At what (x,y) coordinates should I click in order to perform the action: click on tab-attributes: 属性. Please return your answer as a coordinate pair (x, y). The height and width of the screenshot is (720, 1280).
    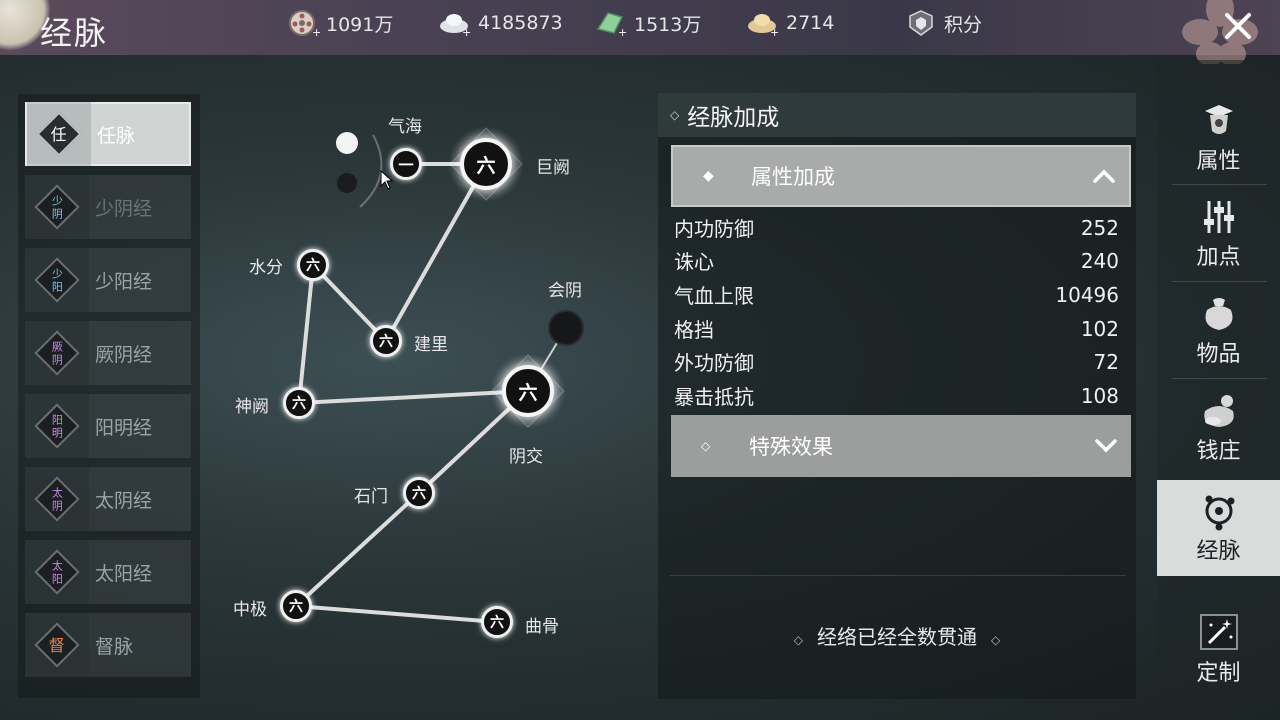
    Looking at the image, I should click on (1218, 138).